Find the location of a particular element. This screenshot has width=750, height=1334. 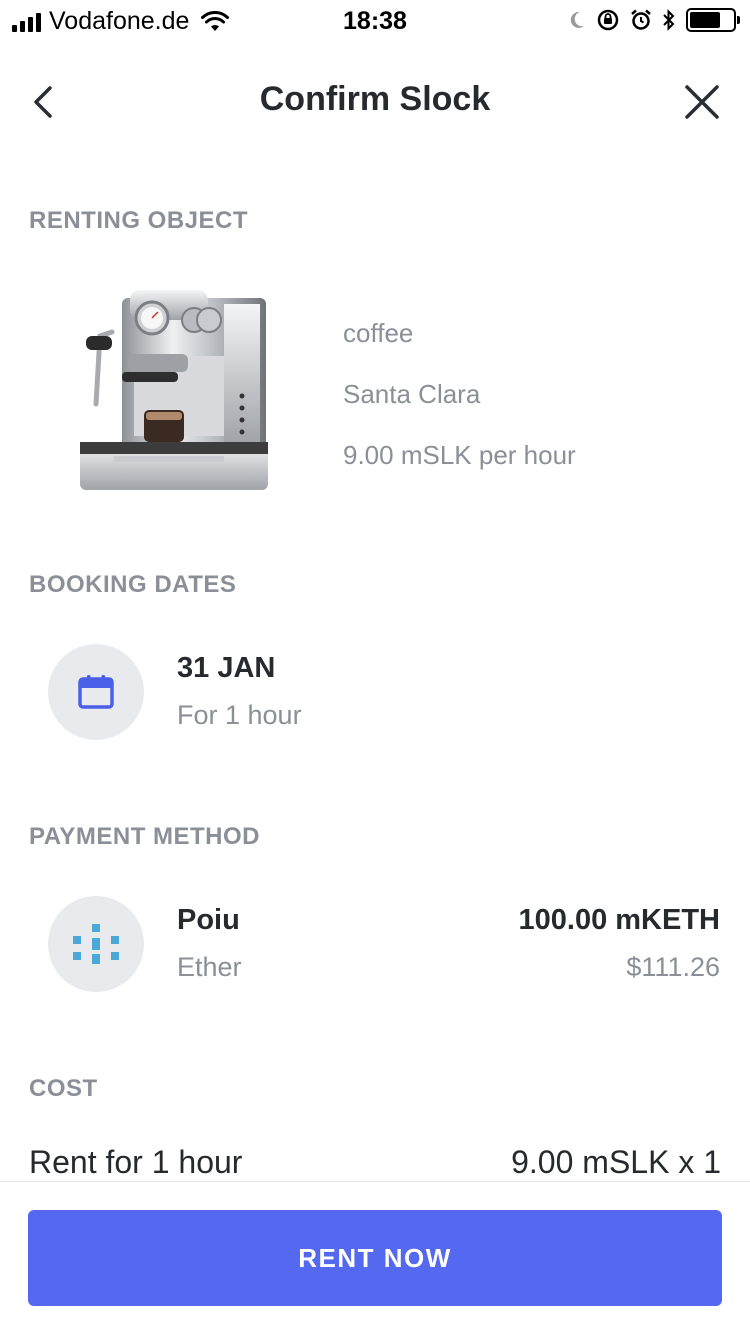

cost-row: Rent for 1 hour 9.00 mSLK x 1 is located at coordinates (375, 1163).